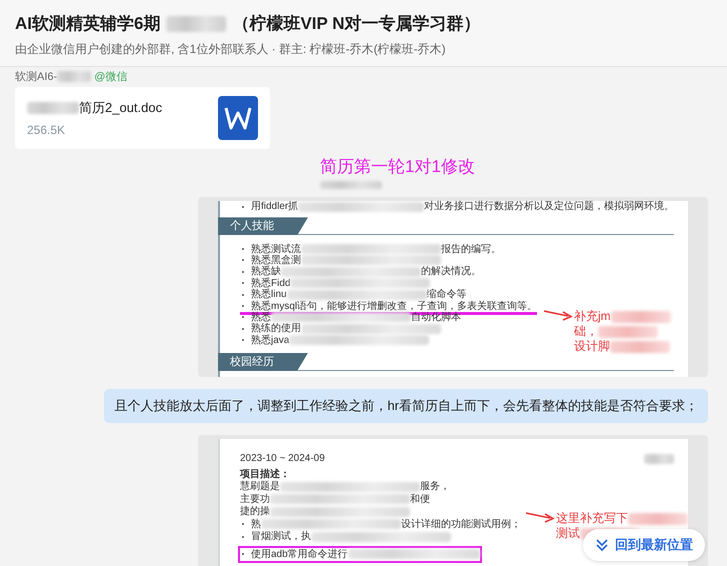 The image size is (727, 566). Describe the element at coordinates (46, 130) in the screenshot. I see `file-size: 256.5K` at that location.